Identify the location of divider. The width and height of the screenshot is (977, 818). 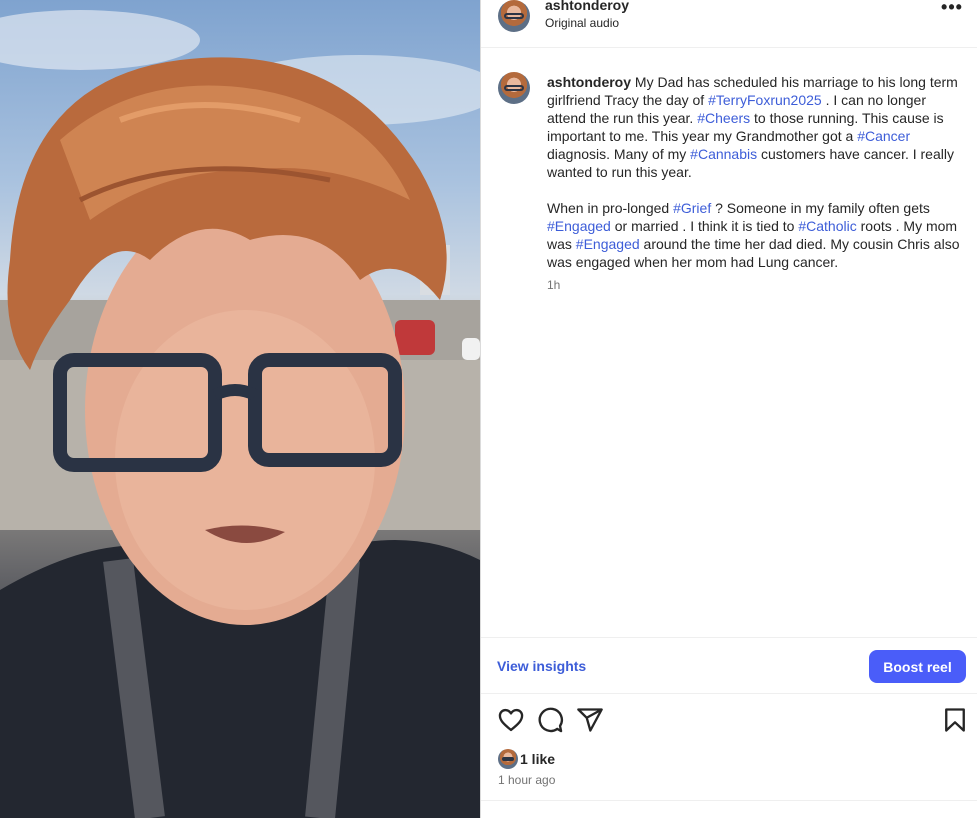
(729, 800).